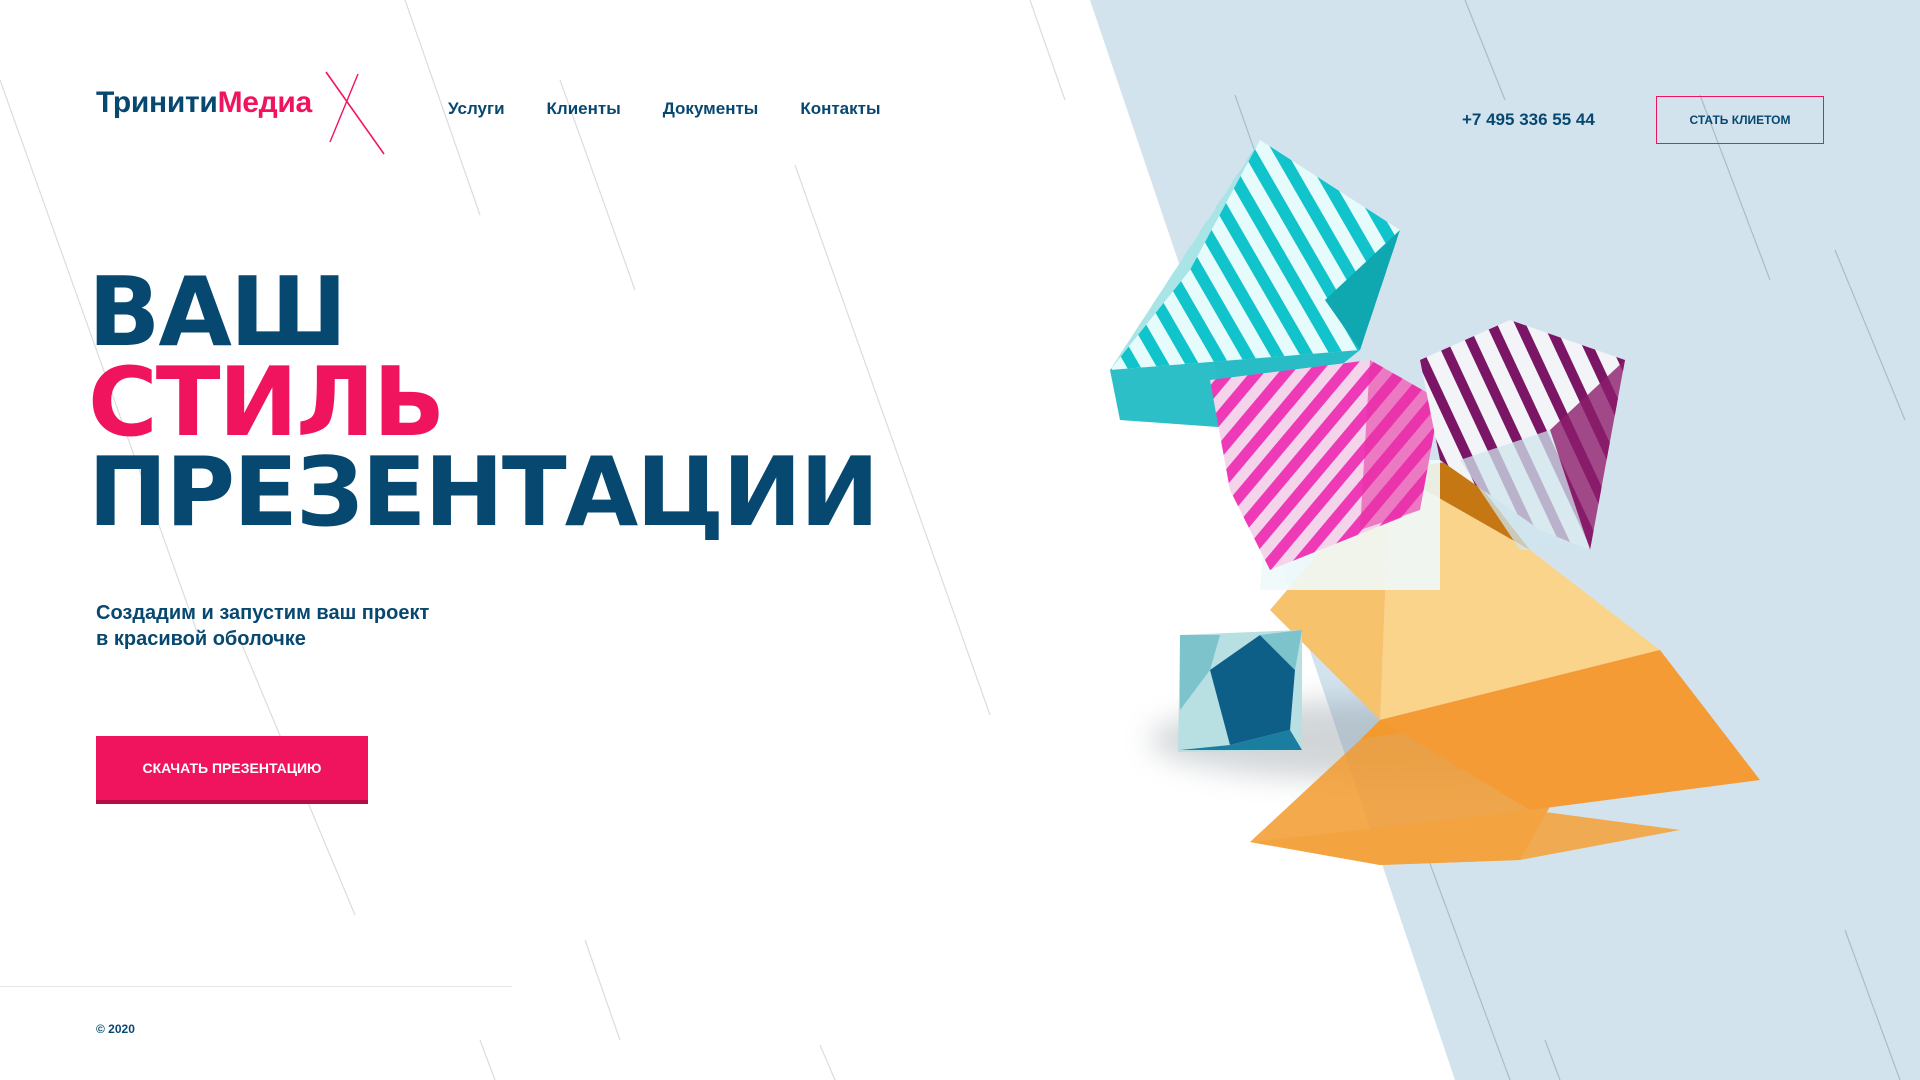 This screenshot has width=1920, height=1080. Describe the element at coordinates (711, 109) in the screenshot. I see `nav-item-documents: Документы` at that location.